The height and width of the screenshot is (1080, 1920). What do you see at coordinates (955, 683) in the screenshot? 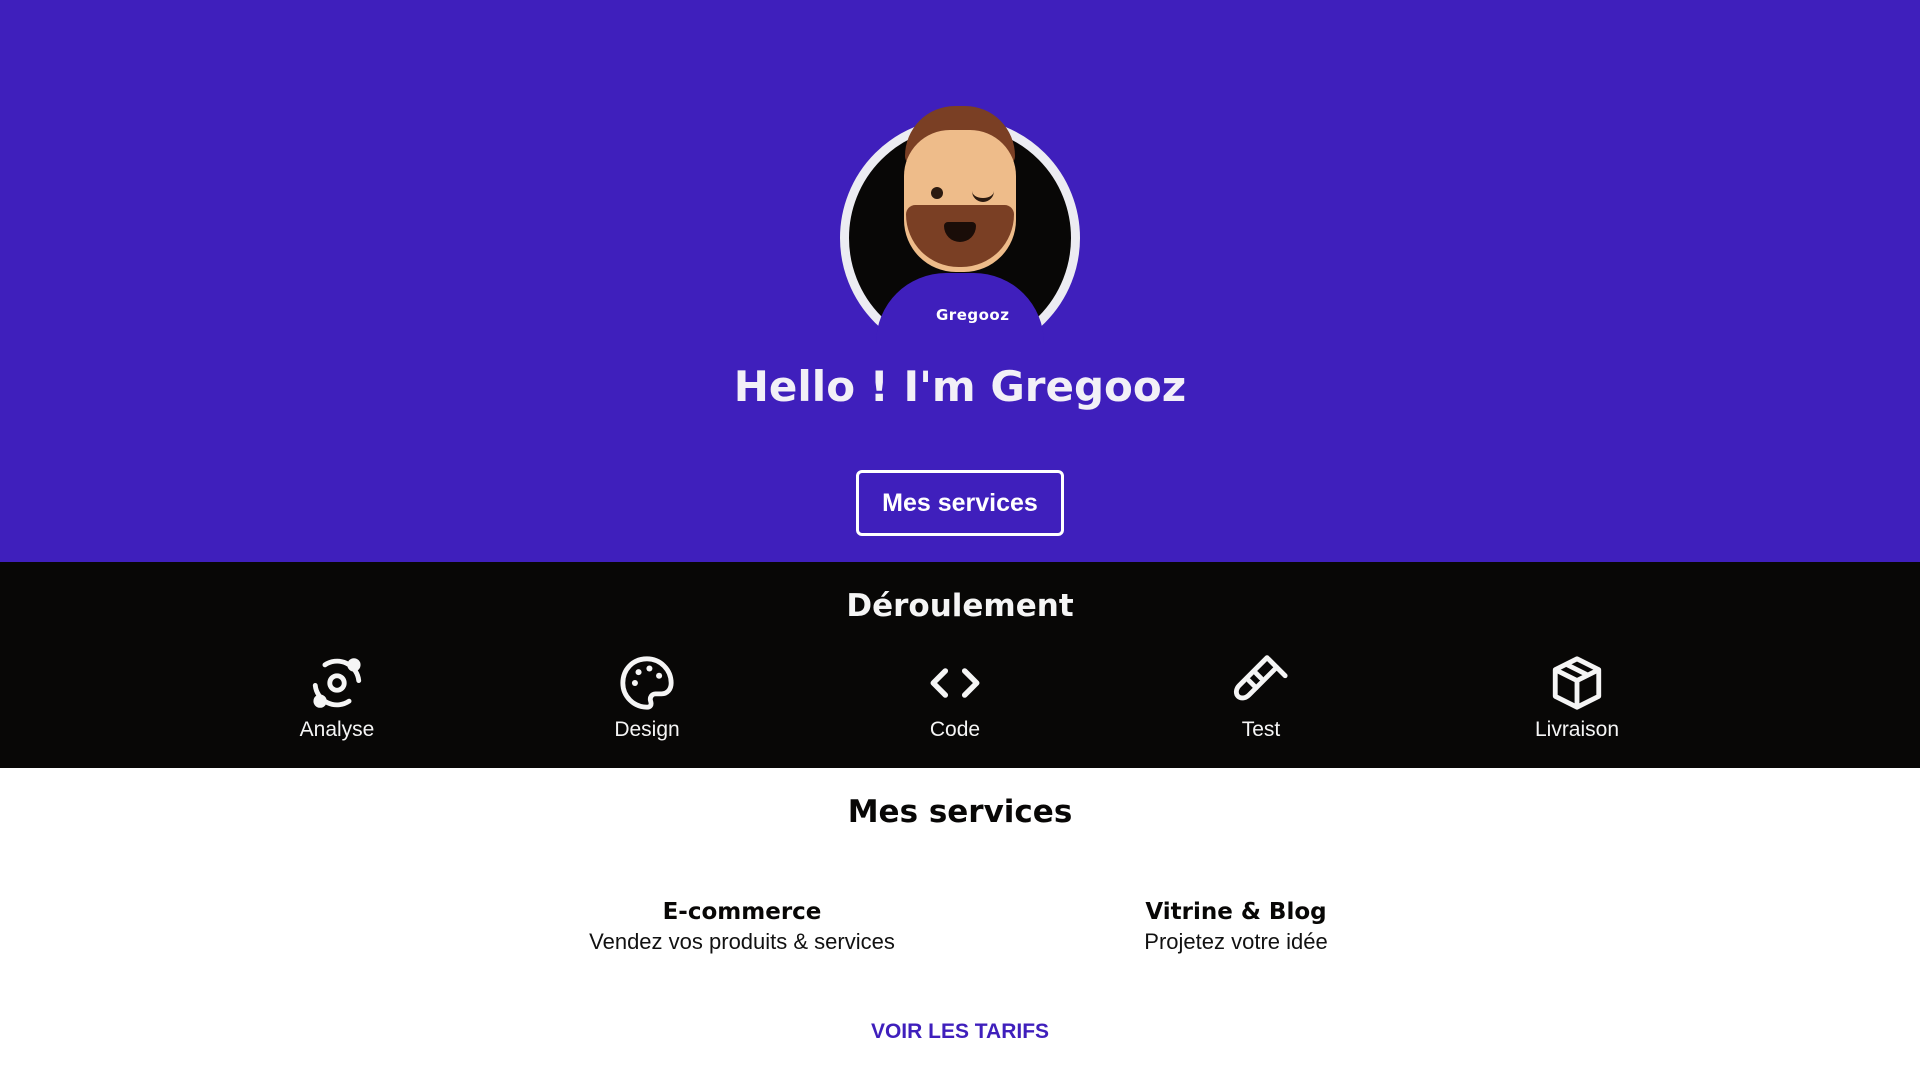
I see `code-icon` at bounding box center [955, 683].